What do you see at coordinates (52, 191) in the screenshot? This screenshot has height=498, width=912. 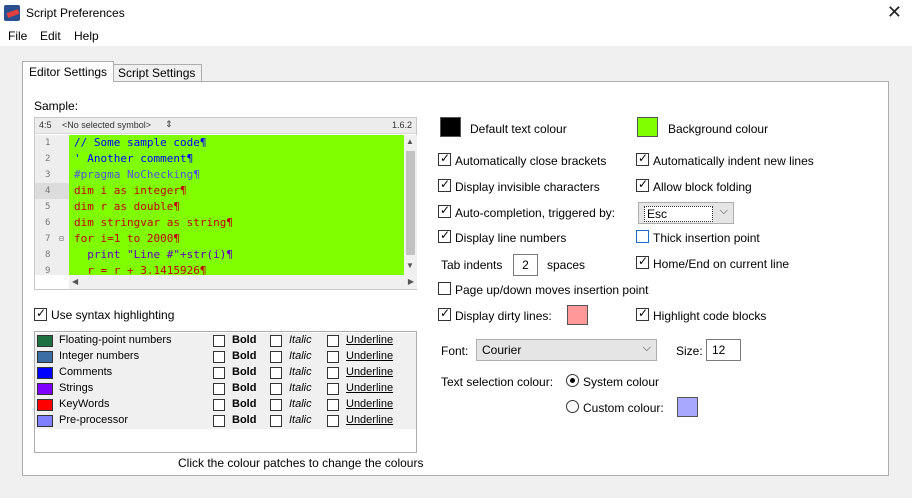 I see `line-number: 4` at bounding box center [52, 191].